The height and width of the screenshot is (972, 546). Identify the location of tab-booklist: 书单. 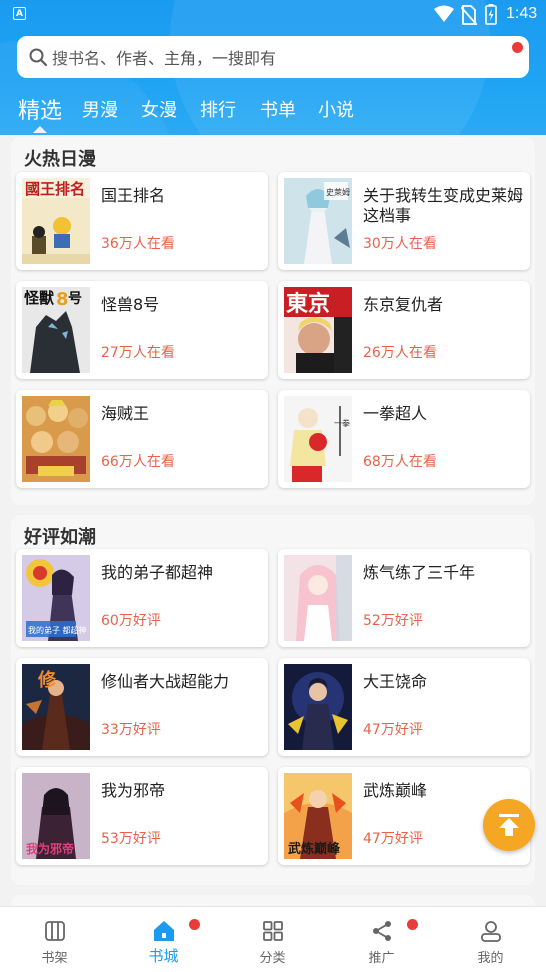
(278, 109).